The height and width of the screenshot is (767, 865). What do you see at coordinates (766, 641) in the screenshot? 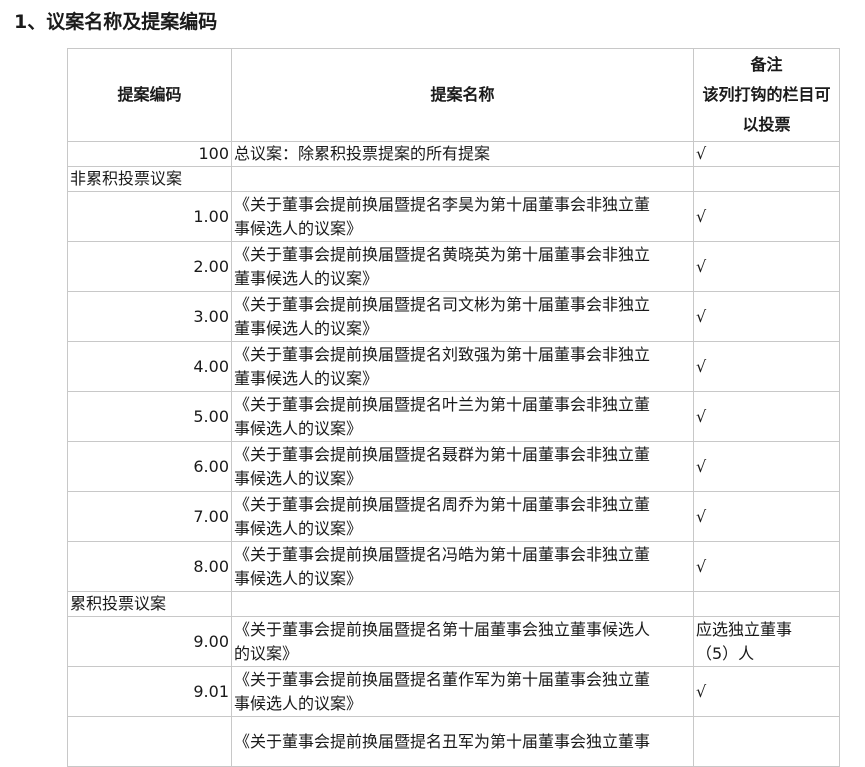
I see `vote-note: 应选独立董事 （5）人` at bounding box center [766, 641].